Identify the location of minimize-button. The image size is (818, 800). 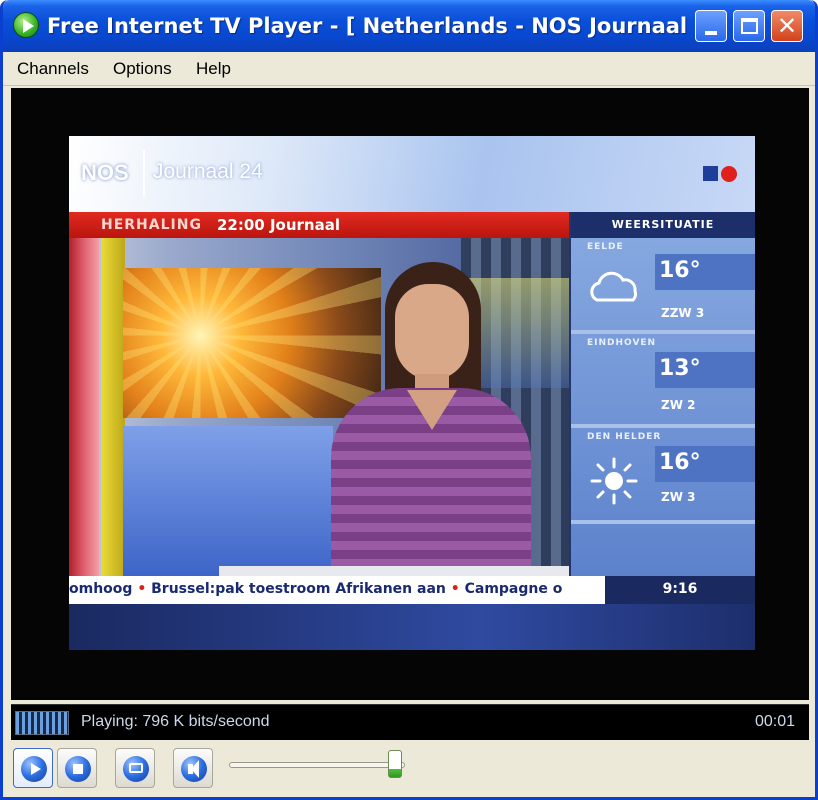
(711, 26).